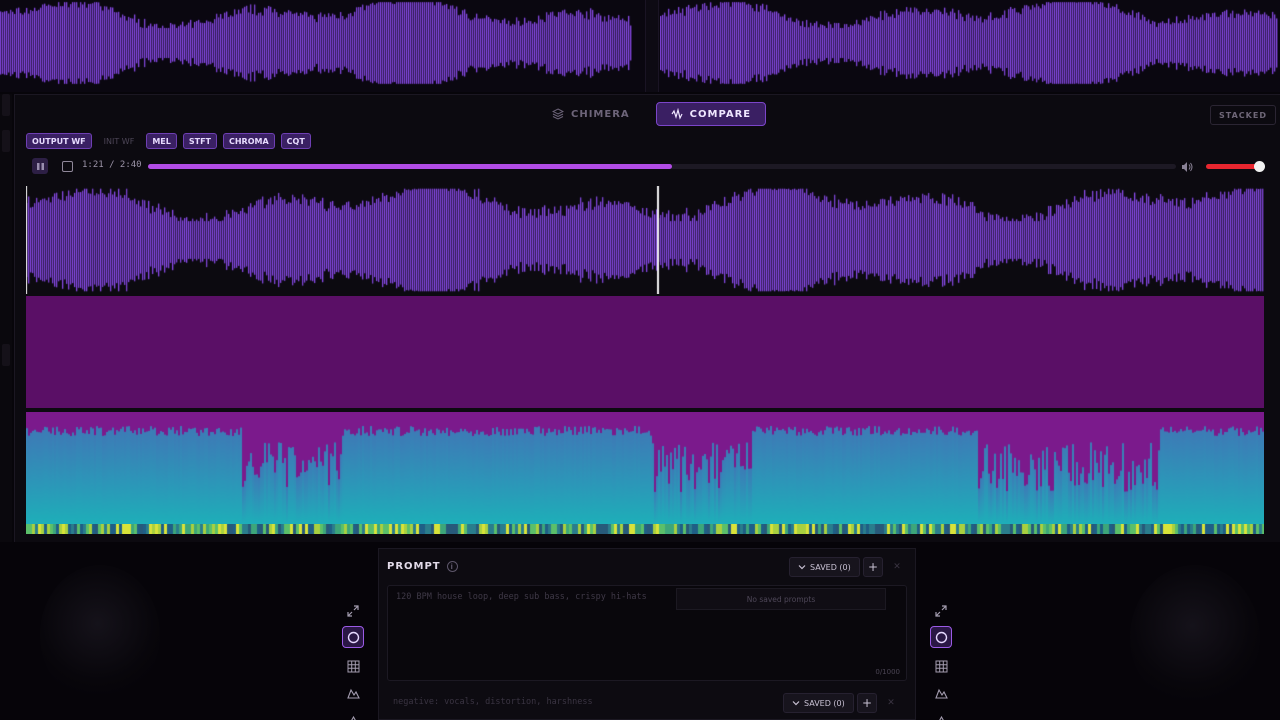  Describe the element at coordinates (897, 567) in the screenshot. I see `clear-prompt-button: ✕` at that location.